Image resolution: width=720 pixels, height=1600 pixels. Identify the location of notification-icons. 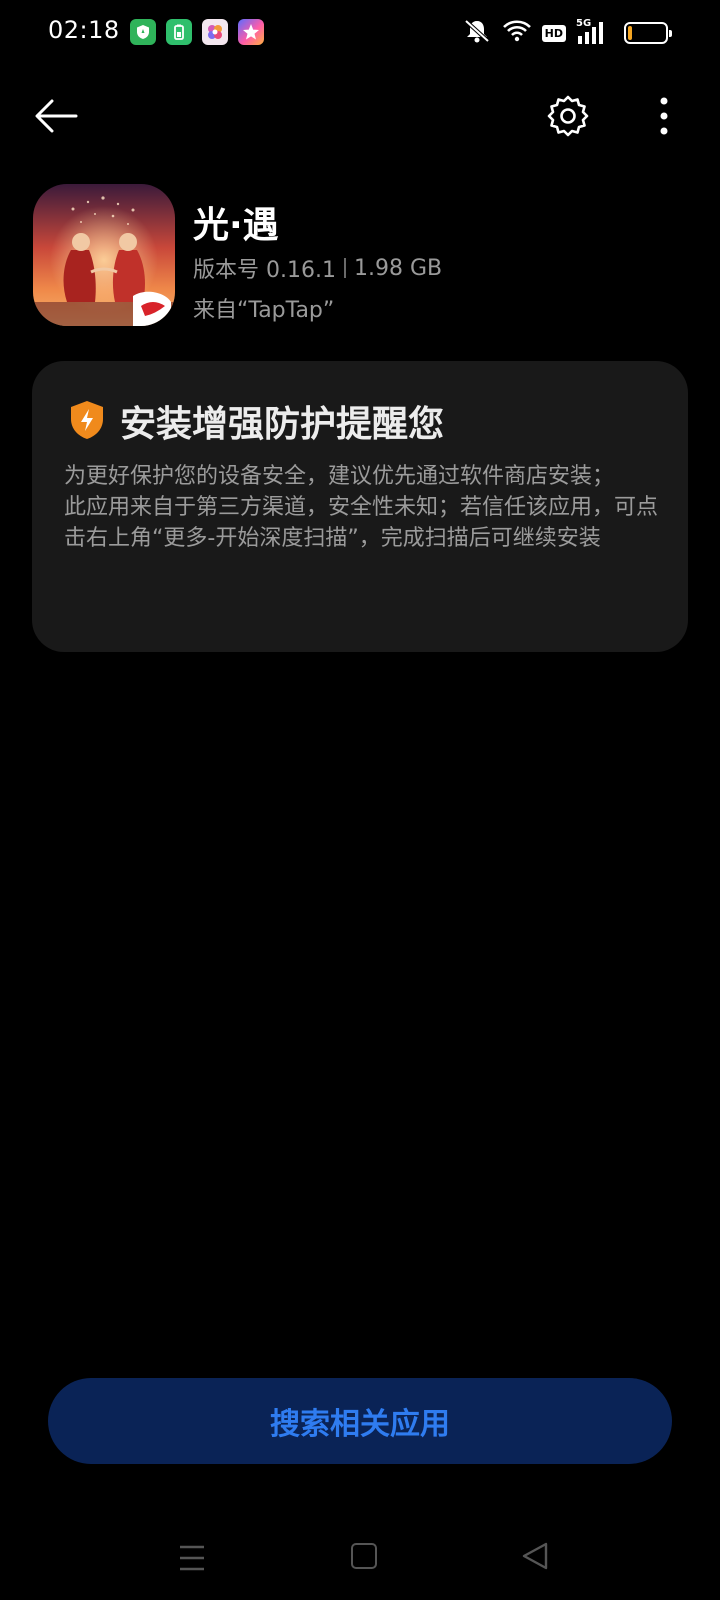
(197, 32).